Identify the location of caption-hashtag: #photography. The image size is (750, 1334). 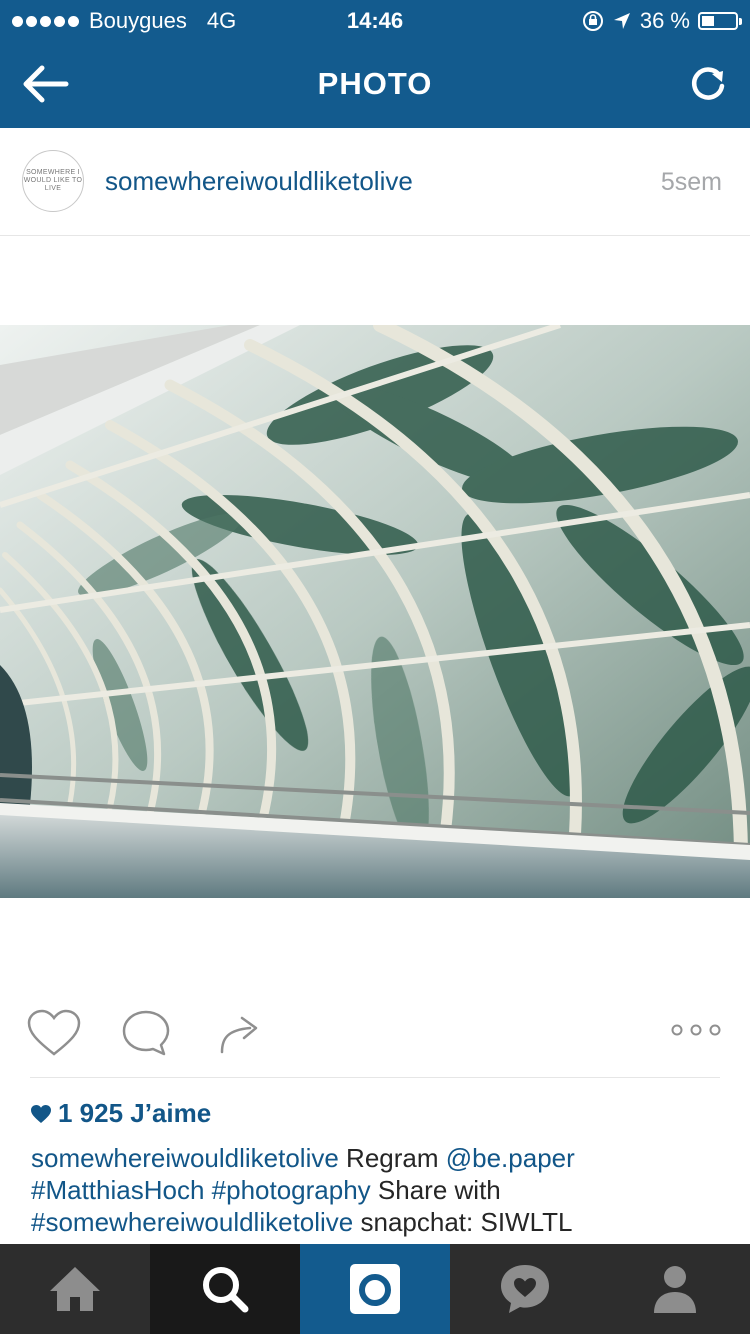
(291, 1190).